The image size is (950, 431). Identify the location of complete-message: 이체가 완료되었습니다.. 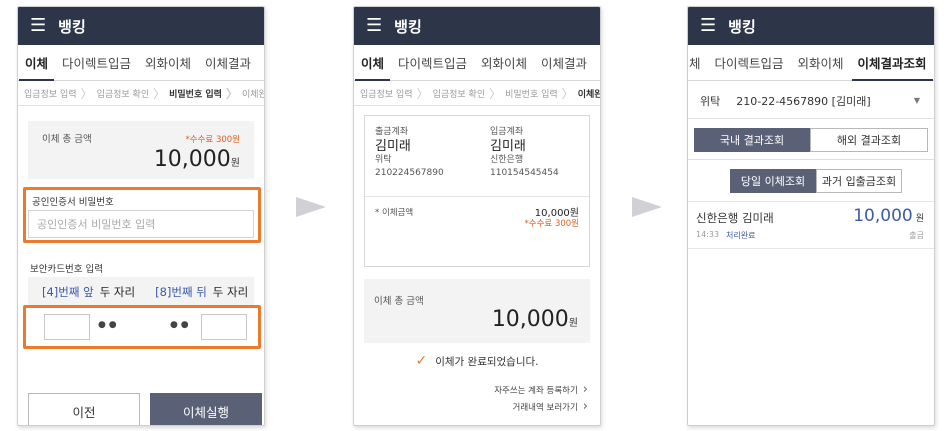
(487, 361).